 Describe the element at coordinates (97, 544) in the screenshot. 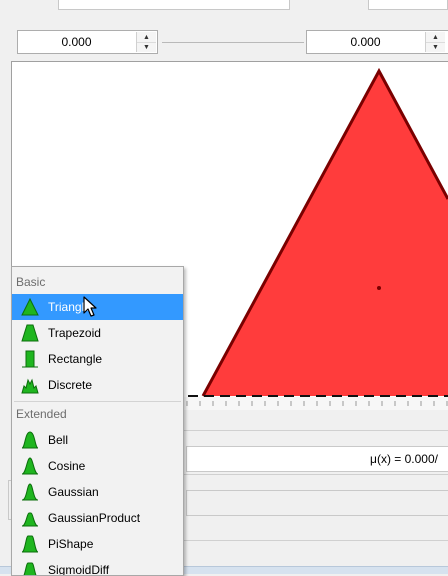

I see `menu-item-pi-shape: PiShape` at that location.